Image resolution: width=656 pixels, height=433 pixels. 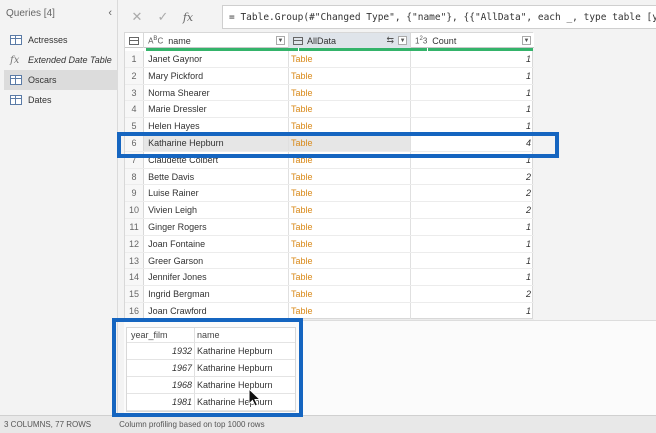 I want to click on row-number: 12, so click(x=135, y=243).